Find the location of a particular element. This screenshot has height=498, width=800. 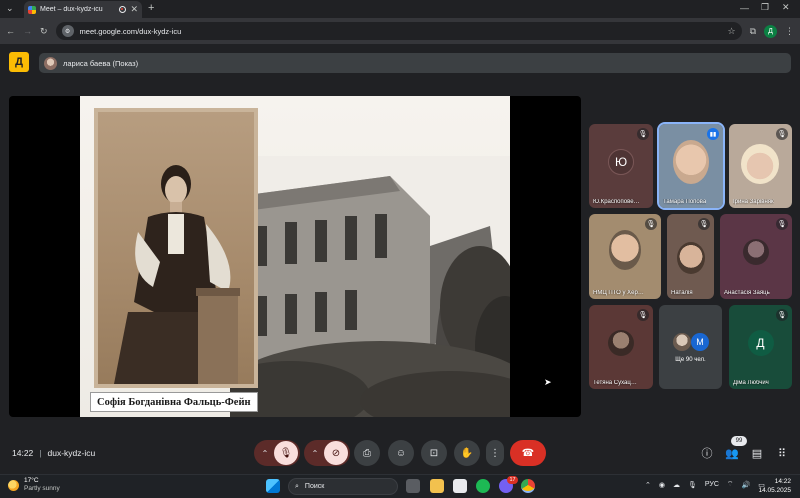

clock-date: 14.05.2025 is located at coordinates (774, 490).